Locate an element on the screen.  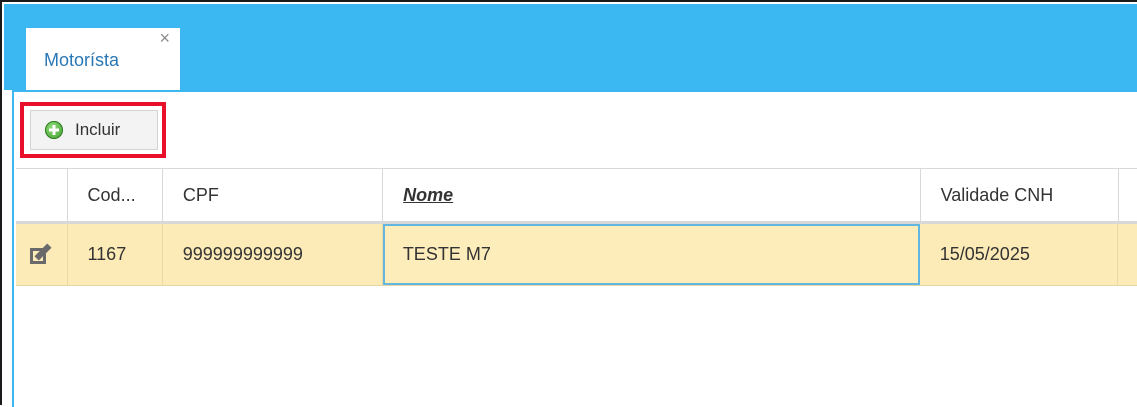
column-header-cpf: CPF is located at coordinates (273, 195).